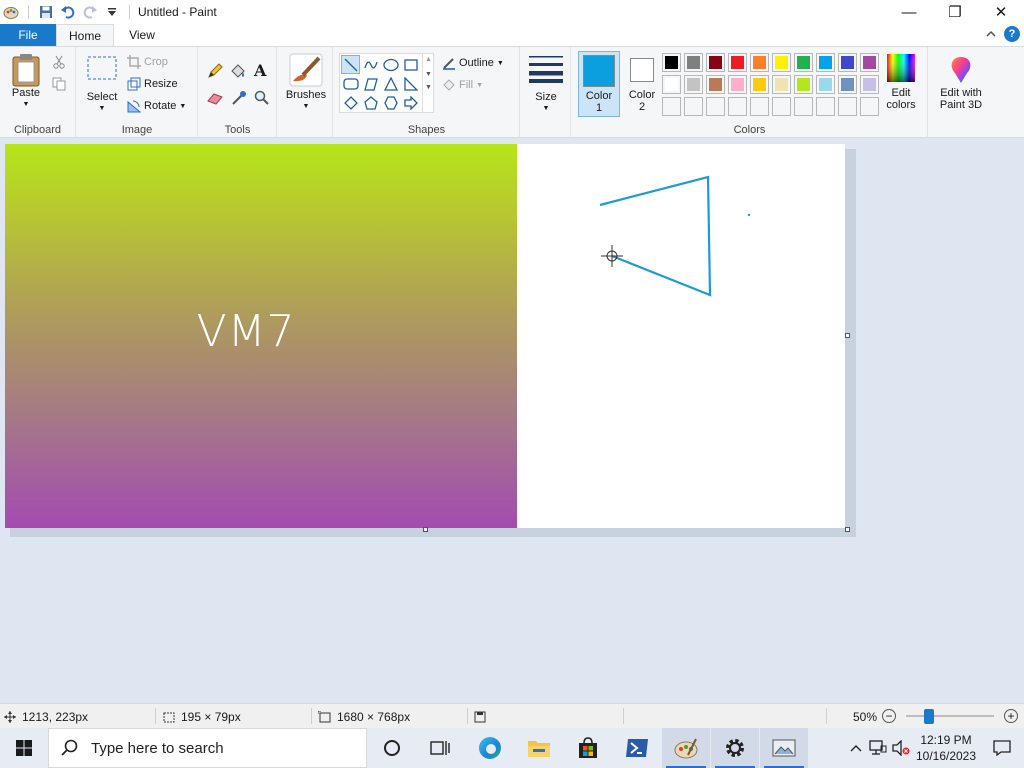 This screenshot has width=1024, height=768. I want to click on curve-shape-icon, so click(370, 64).